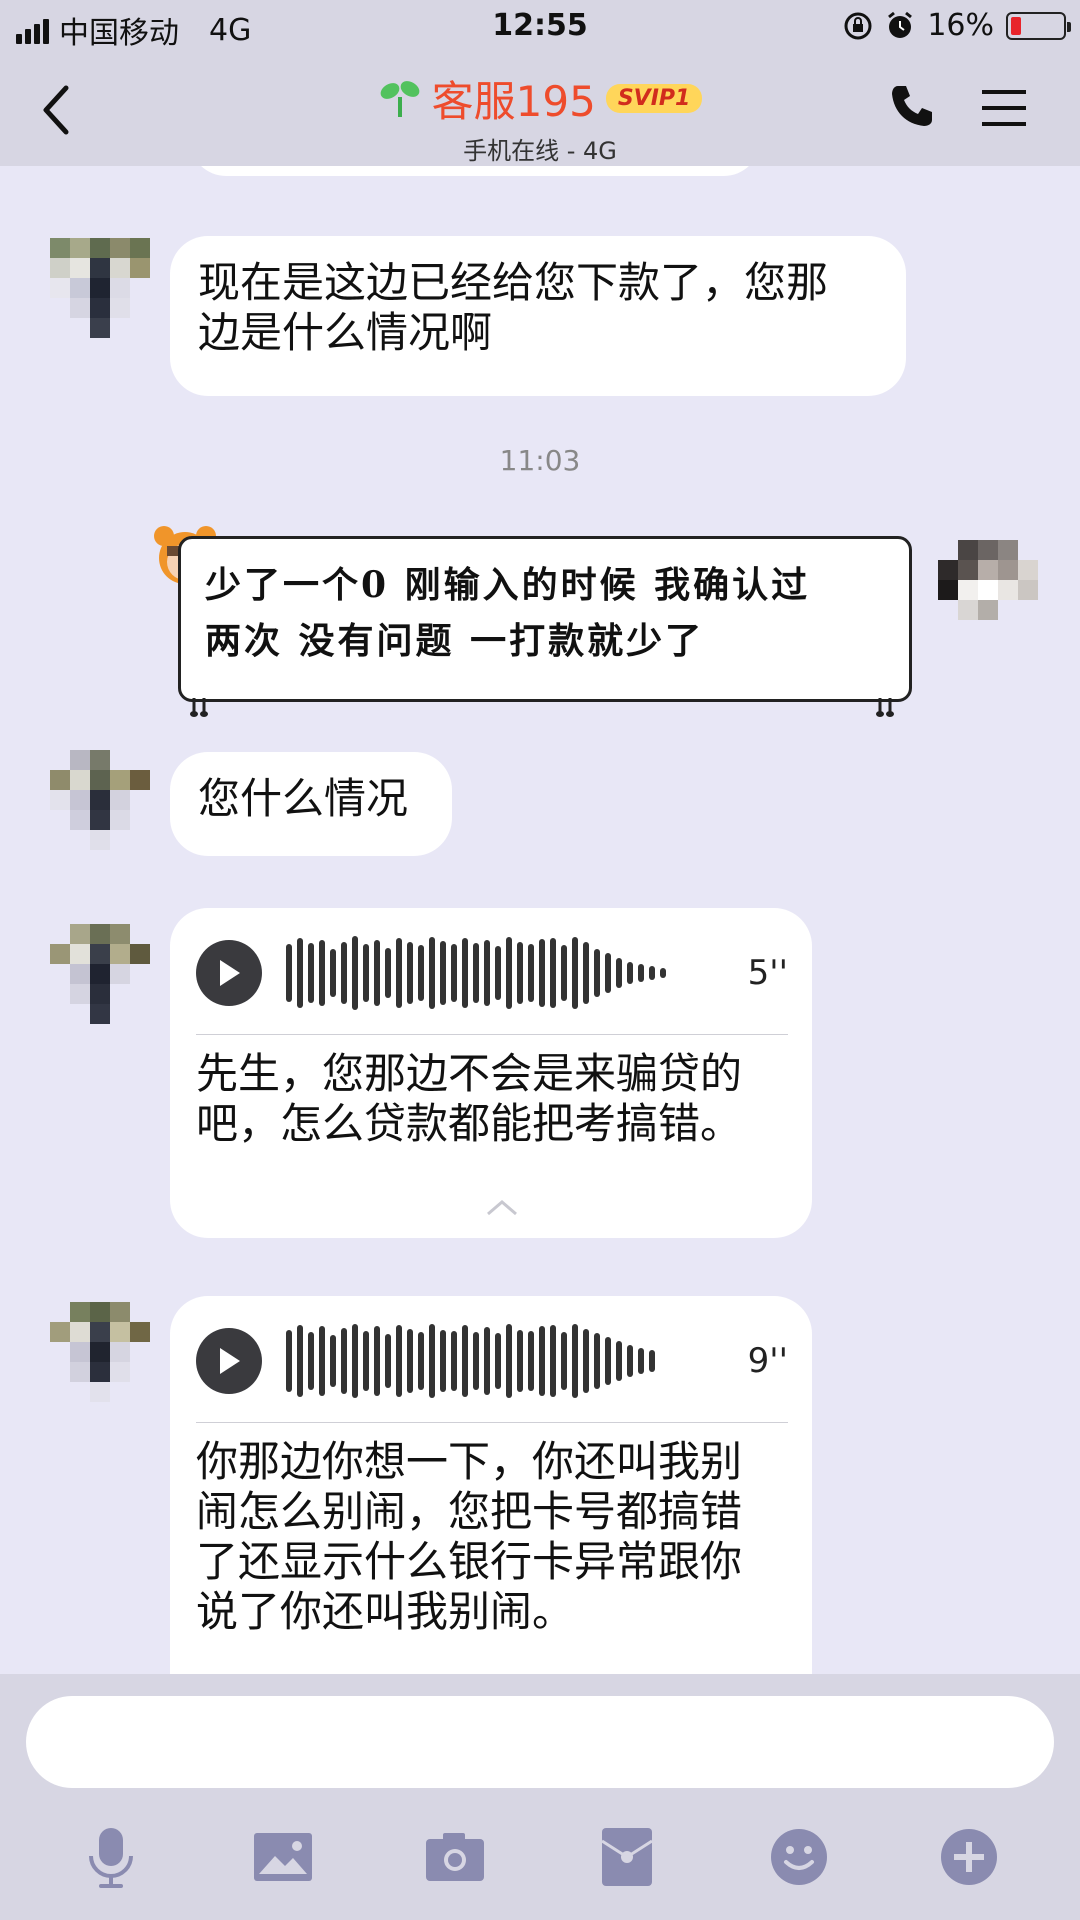 The image size is (1080, 1920). Describe the element at coordinates (513, 282) in the screenshot. I see `message-text: 现在是这边已经给您下款了，您那` at that location.